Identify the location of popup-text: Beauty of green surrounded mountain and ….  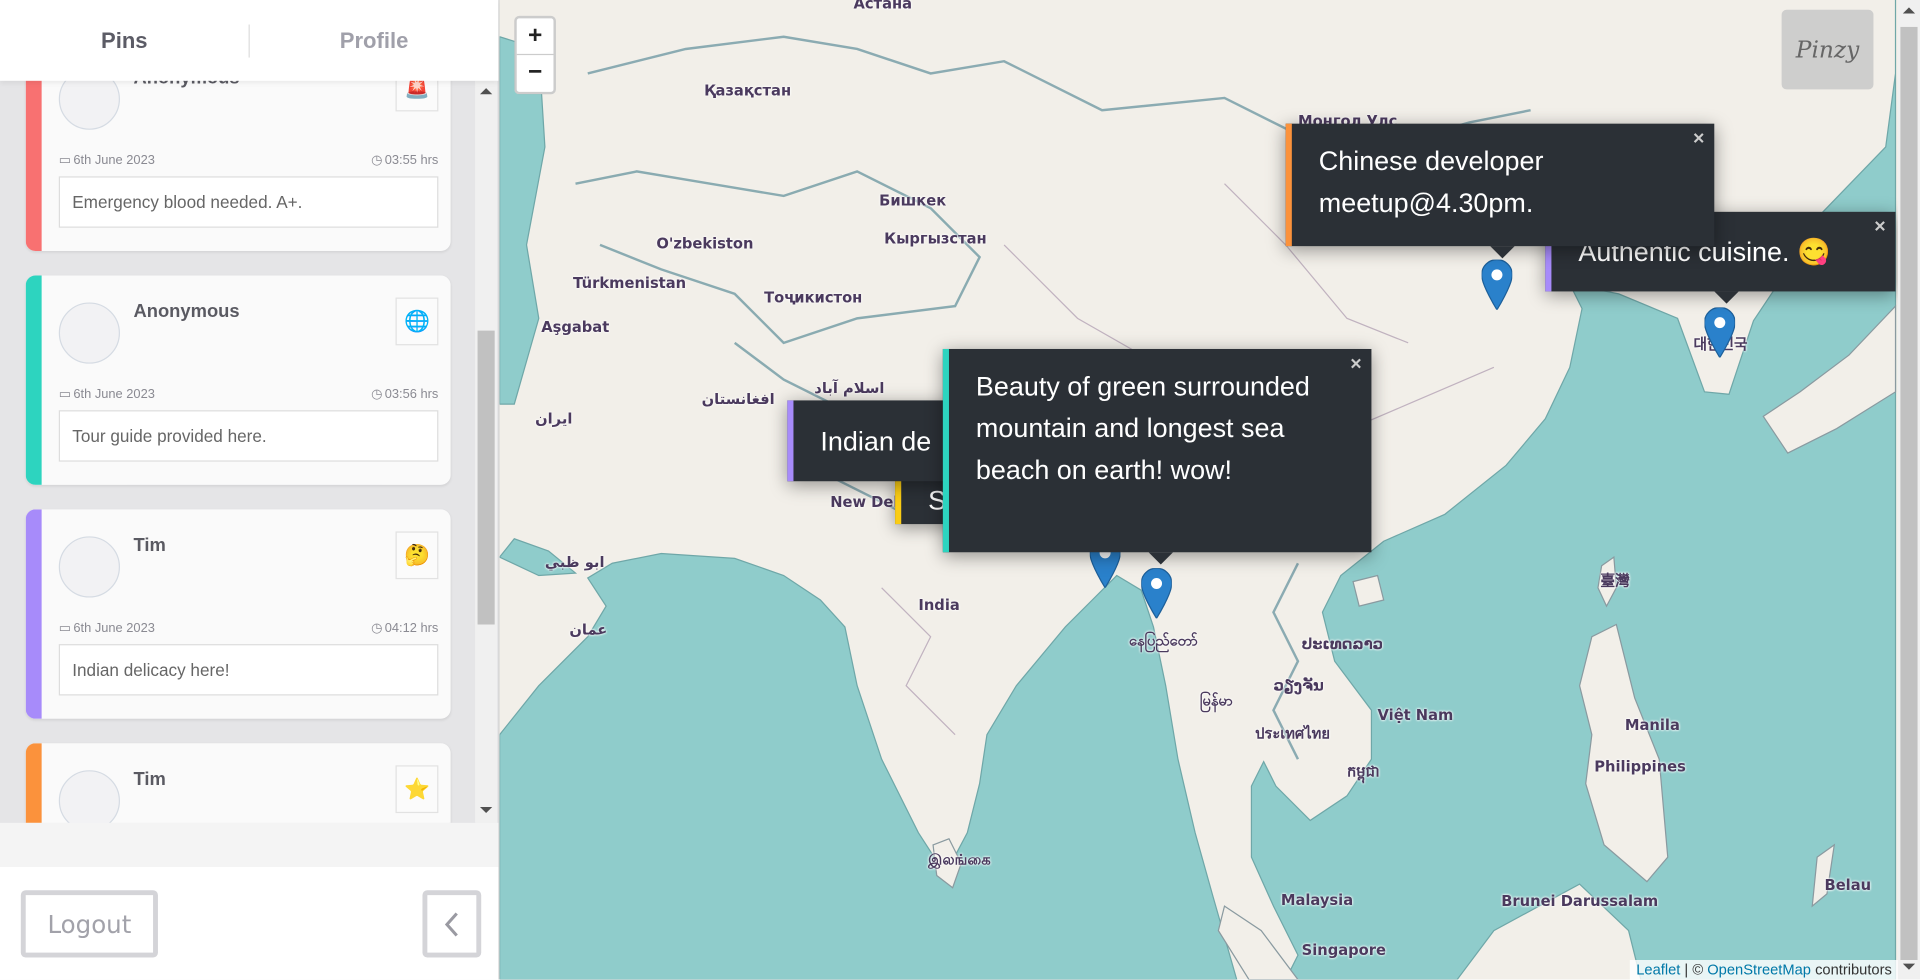
(1142, 428).